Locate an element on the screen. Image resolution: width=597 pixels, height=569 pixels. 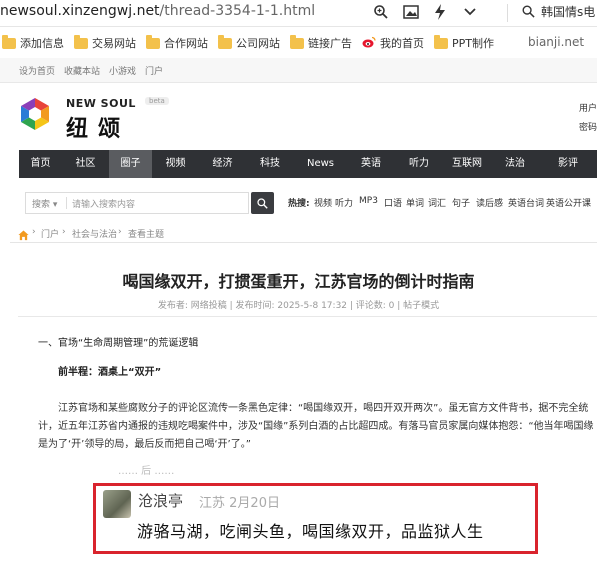
sub-heading: 前半程：酒桌上“双开” is located at coordinates (110, 372).